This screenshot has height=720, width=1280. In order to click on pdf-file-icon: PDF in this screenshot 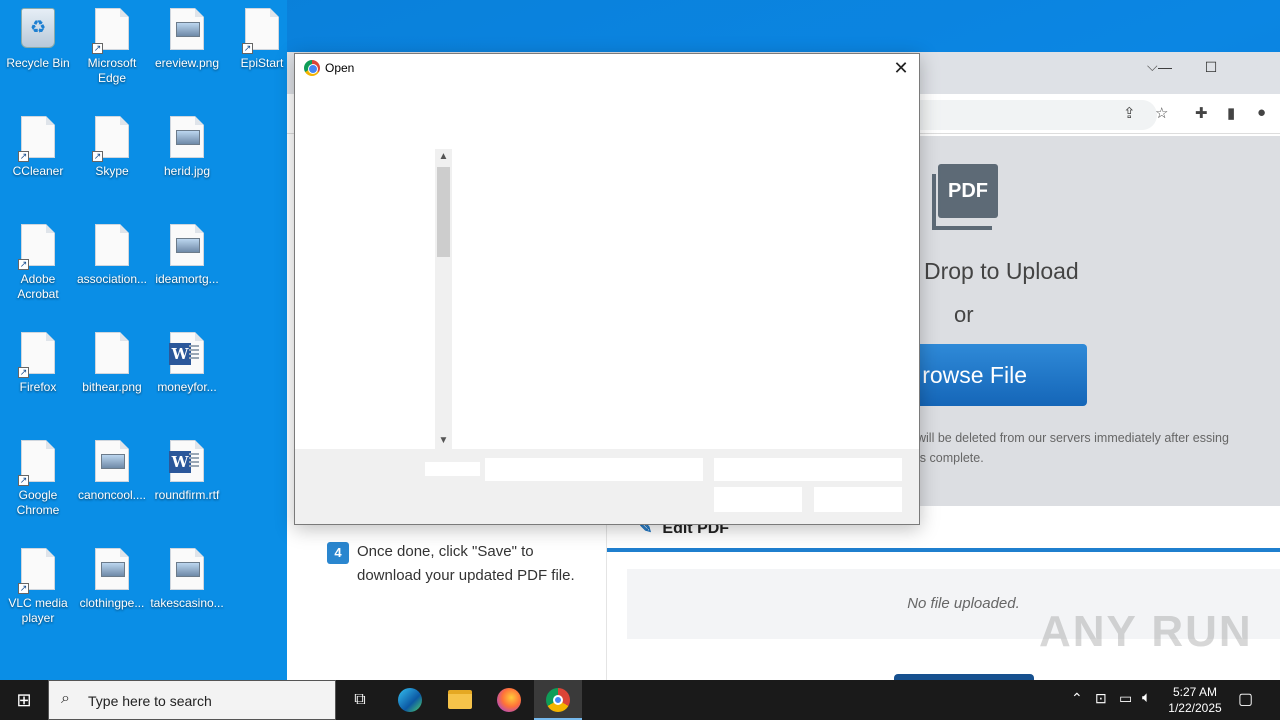, I will do `click(965, 197)`.